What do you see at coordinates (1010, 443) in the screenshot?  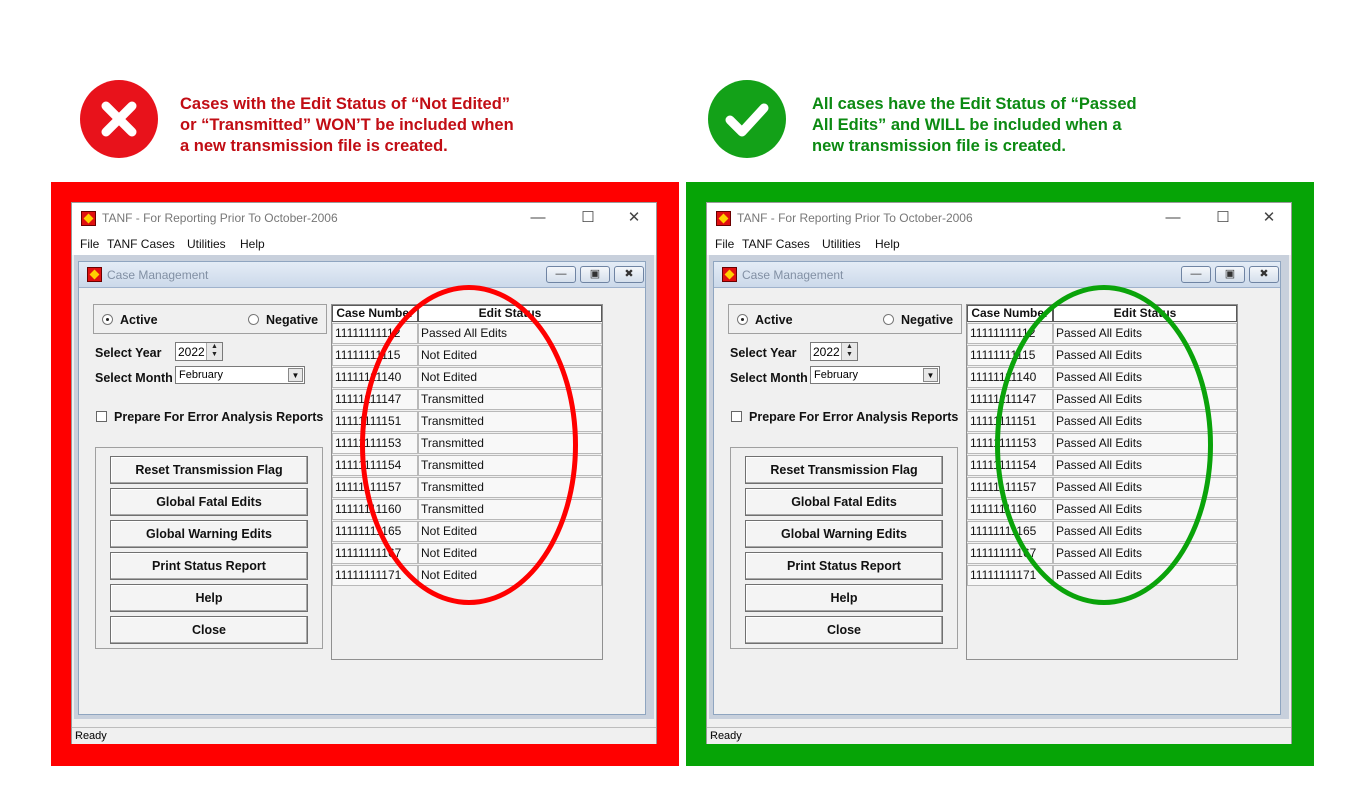 I see `case-number-cell: 11111111153` at bounding box center [1010, 443].